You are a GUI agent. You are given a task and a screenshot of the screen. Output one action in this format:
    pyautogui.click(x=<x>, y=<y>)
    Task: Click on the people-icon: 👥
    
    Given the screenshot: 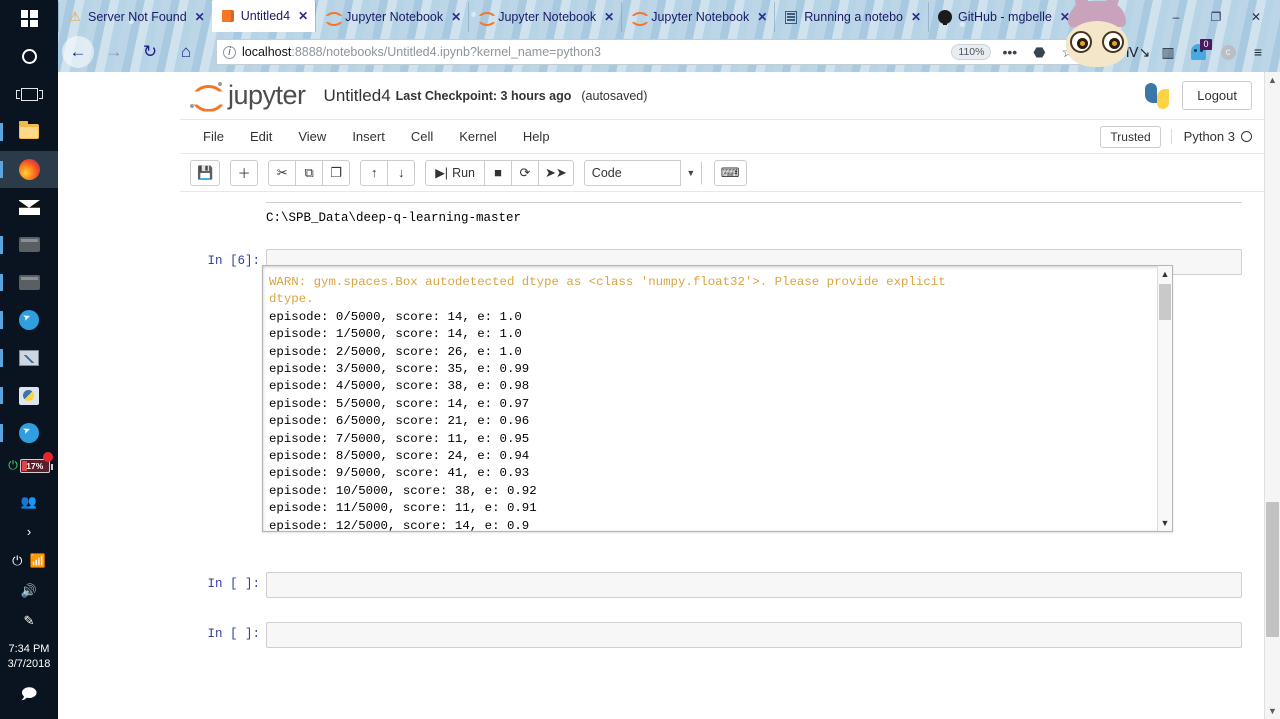 What is the action you would take?
    pyautogui.click(x=29, y=502)
    